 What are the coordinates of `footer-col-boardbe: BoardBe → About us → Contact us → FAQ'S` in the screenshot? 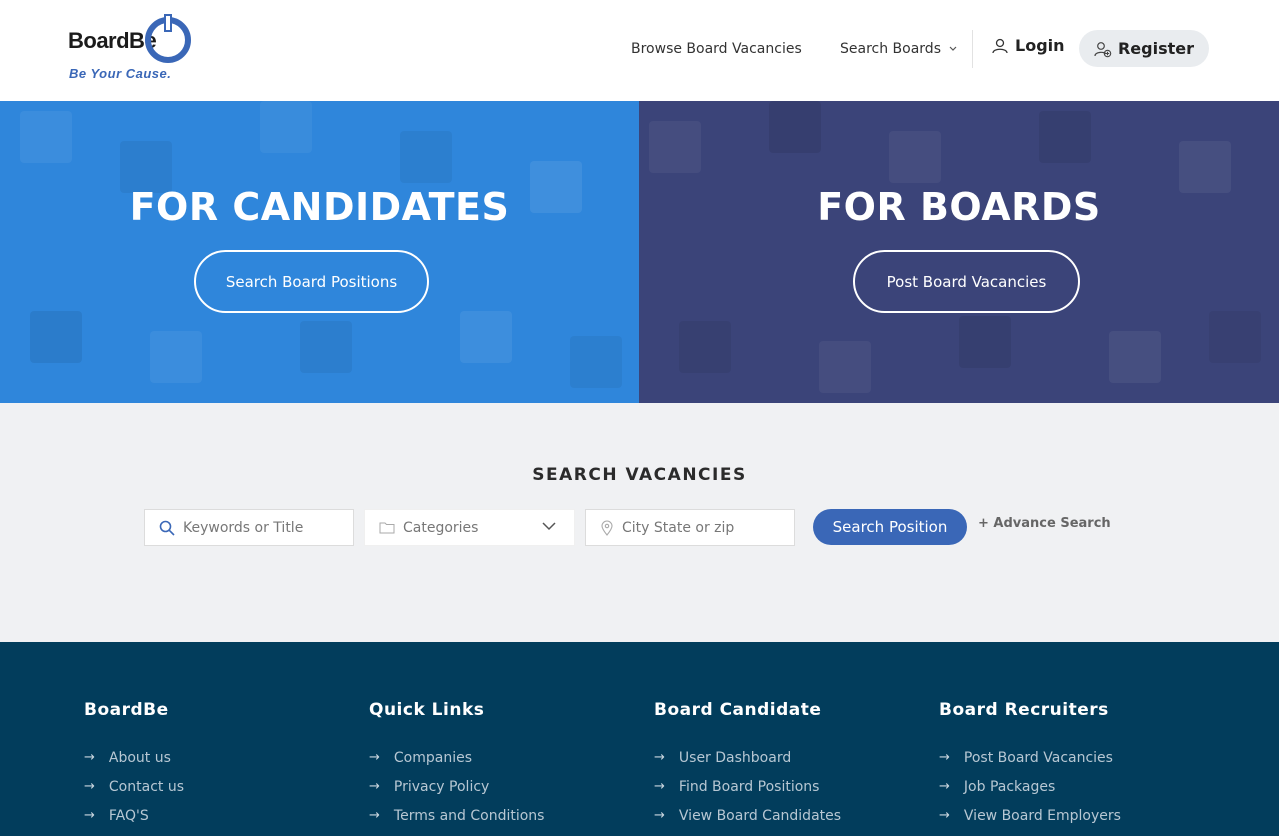 It's located at (134, 765).